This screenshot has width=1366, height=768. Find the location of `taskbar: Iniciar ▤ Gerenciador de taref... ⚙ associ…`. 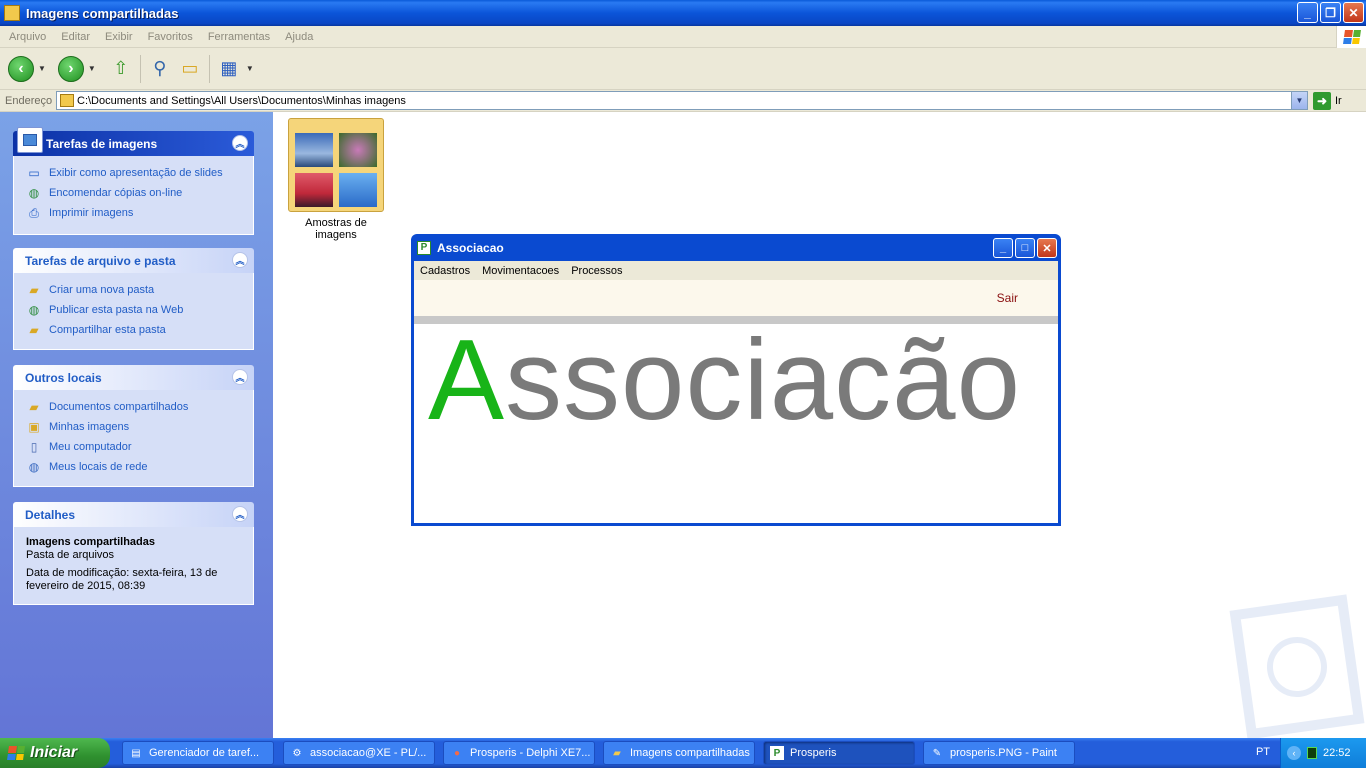

taskbar: Iniciar ▤ Gerenciador de taref... ⚙ associ… is located at coordinates (683, 753).